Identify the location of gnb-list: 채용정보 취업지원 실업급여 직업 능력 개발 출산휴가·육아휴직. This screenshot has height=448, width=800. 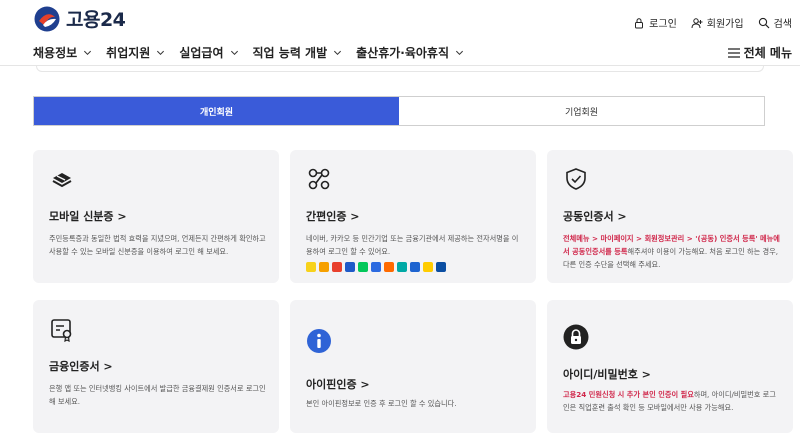
(248, 52).